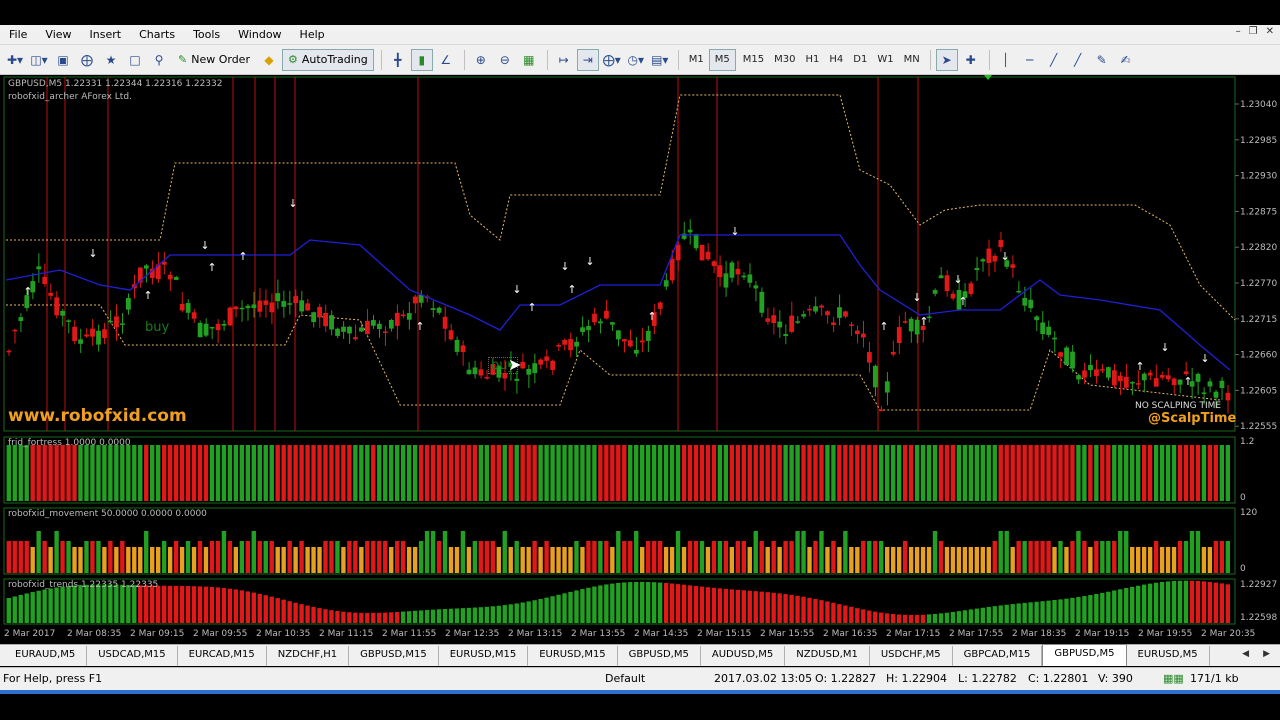  What do you see at coordinates (1030, 60) in the screenshot?
I see `horizontal-line-icon: ─` at bounding box center [1030, 60].